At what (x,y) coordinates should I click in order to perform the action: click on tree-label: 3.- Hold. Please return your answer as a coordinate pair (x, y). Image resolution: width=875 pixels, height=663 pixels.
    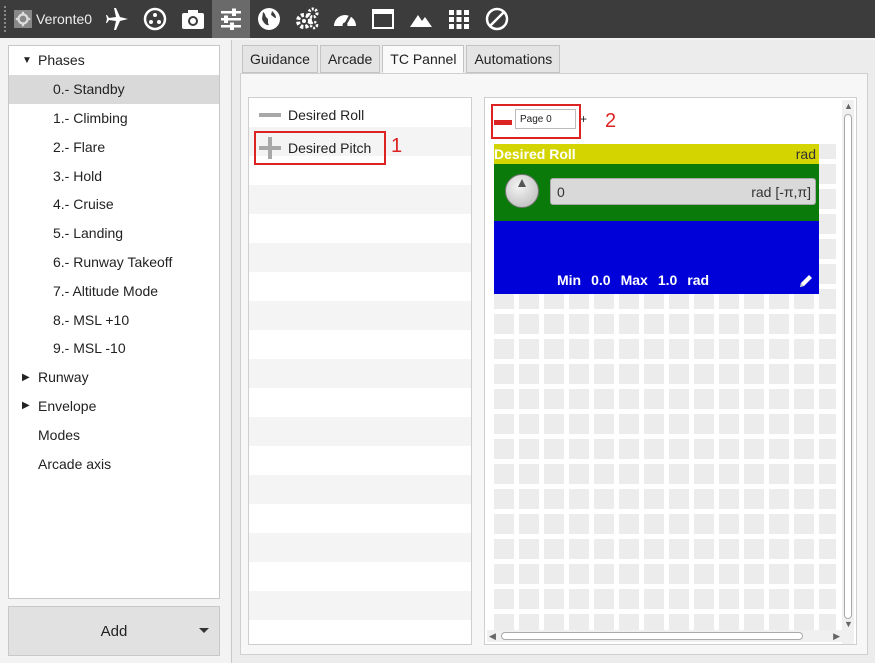
    Looking at the image, I should click on (78, 175).